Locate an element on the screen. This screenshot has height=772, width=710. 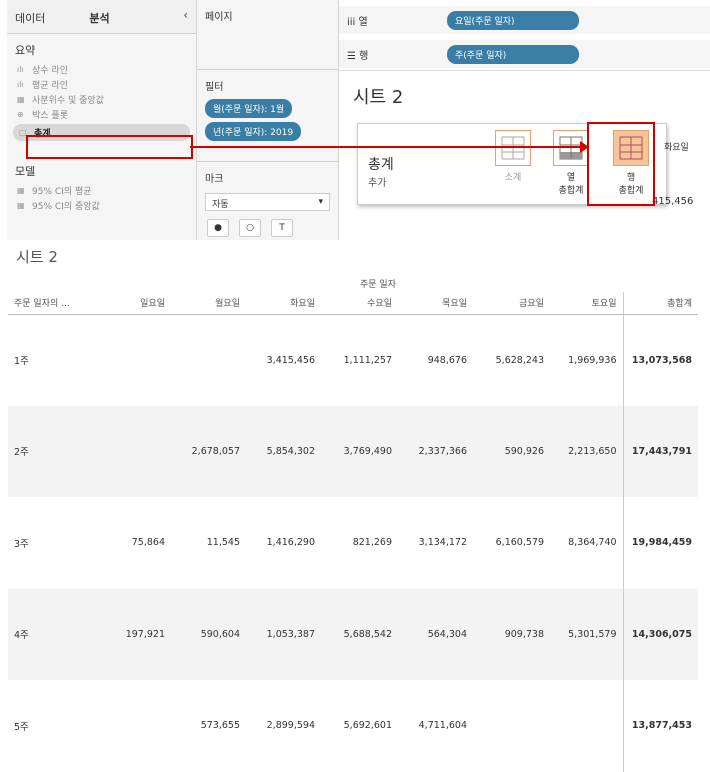
grand-total-cell: 19,984,459 is located at coordinates (660, 543).